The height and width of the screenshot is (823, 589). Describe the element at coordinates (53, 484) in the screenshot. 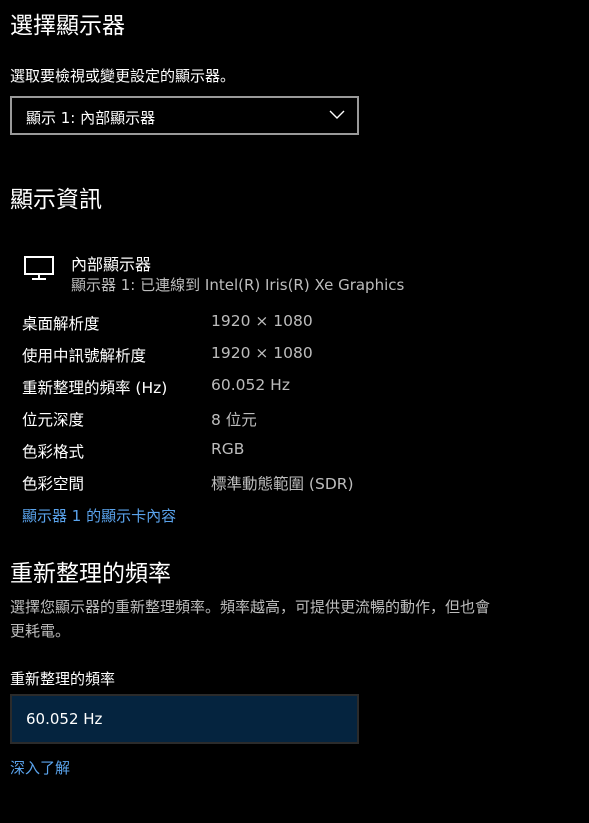

I see `info-label: 色彩空間` at that location.